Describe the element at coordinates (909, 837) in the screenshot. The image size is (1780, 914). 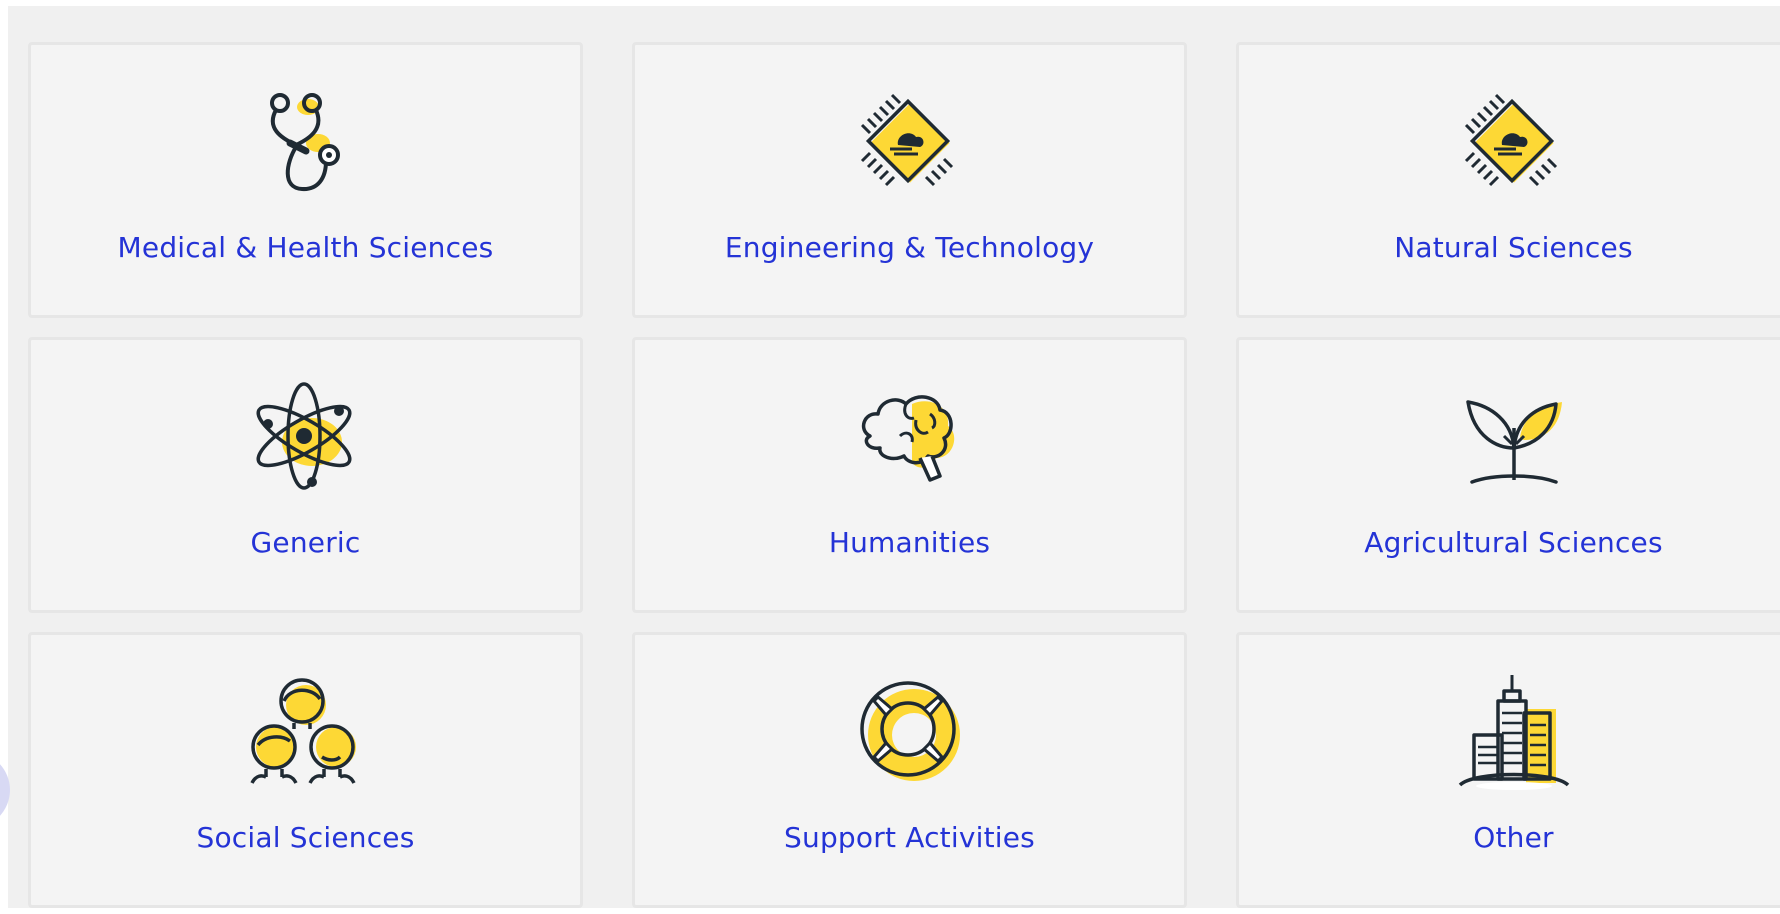
I see `category-label: Support Activities` at that location.